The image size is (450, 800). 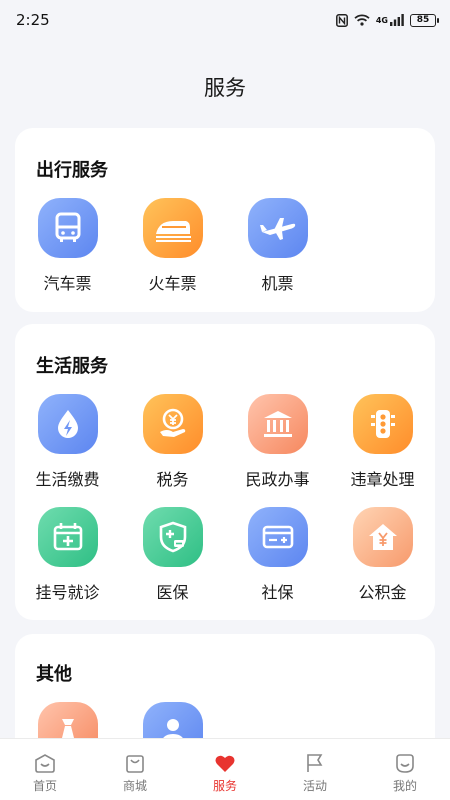 I want to click on section-title-travel: 出行服务, so click(x=72, y=170).